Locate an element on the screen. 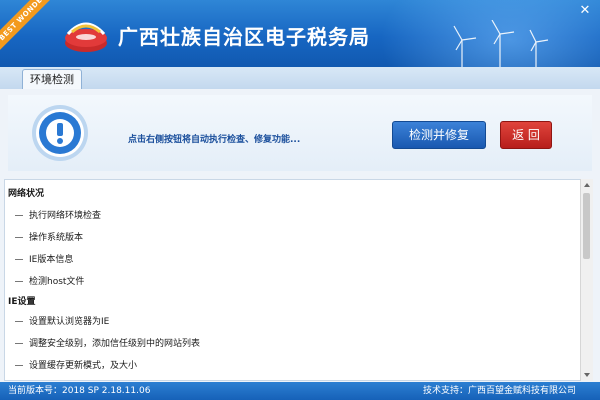 This screenshot has height=400, width=600. wind-turbine-graphic is located at coordinates (501, 43).